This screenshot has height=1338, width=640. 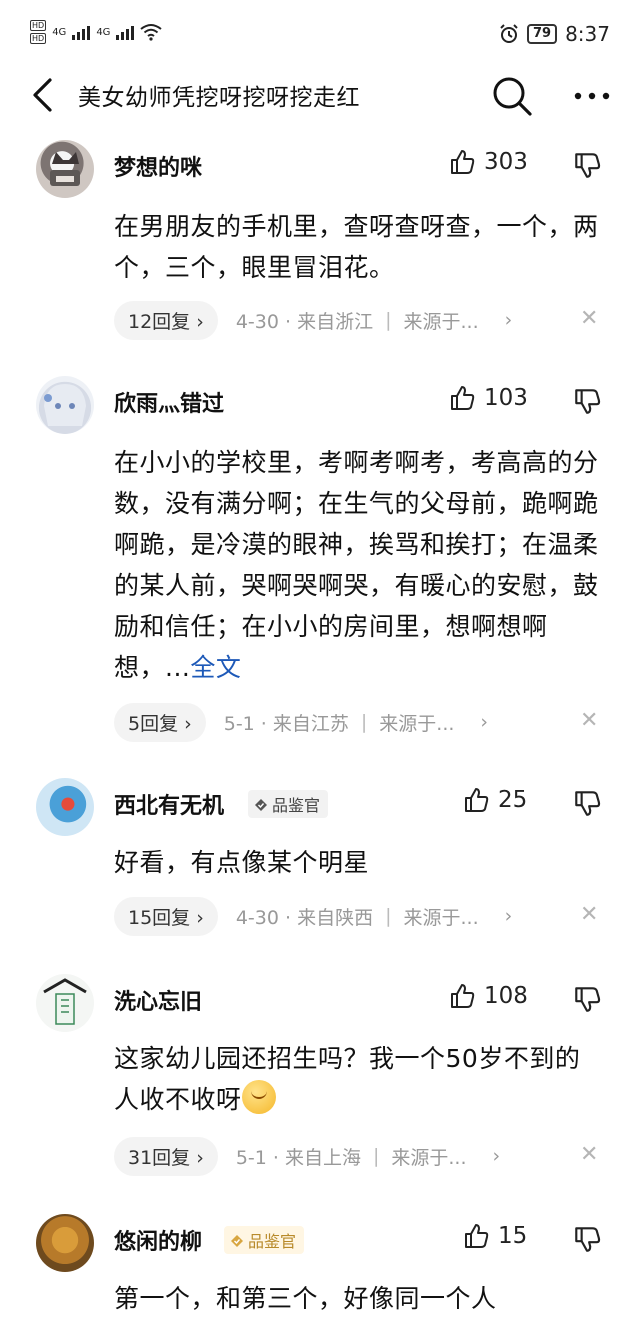 What do you see at coordinates (158, 1240) in the screenshot?
I see `username: 悠闲的柳` at bounding box center [158, 1240].